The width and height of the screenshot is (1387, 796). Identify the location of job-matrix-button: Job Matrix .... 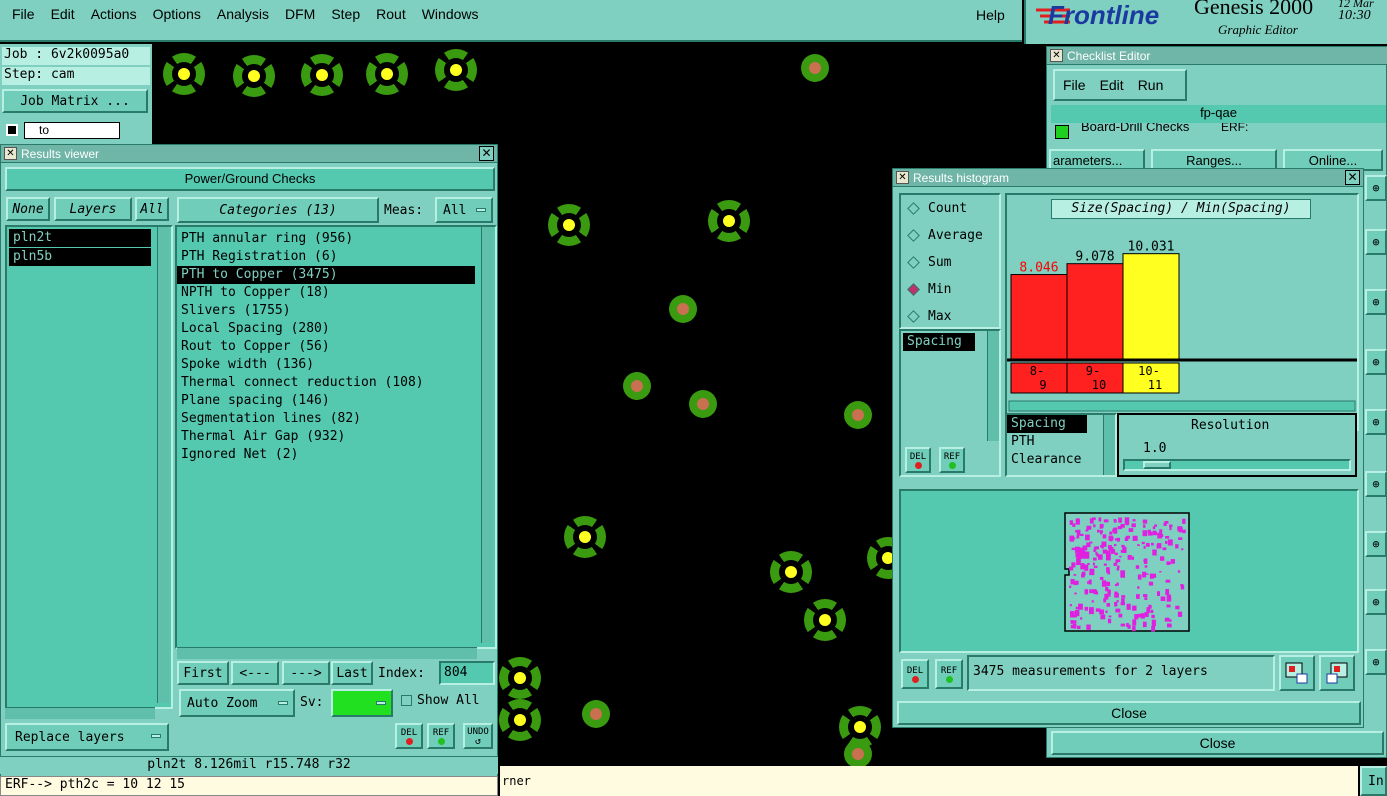
(75, 101).